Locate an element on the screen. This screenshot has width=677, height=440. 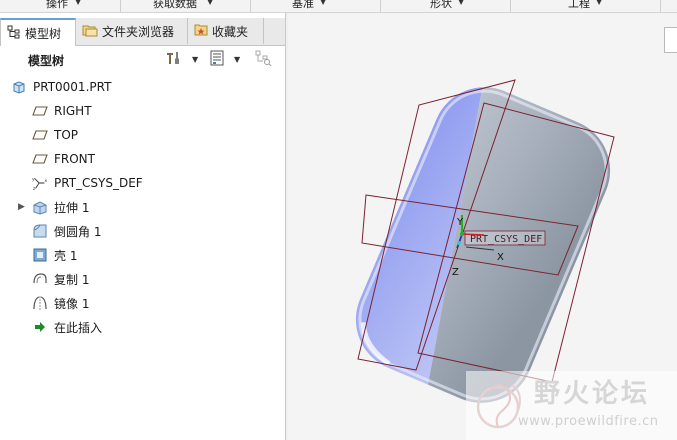
model-tree-header: 模型树 ▼ ▼ is located at coordinates (142, 59).